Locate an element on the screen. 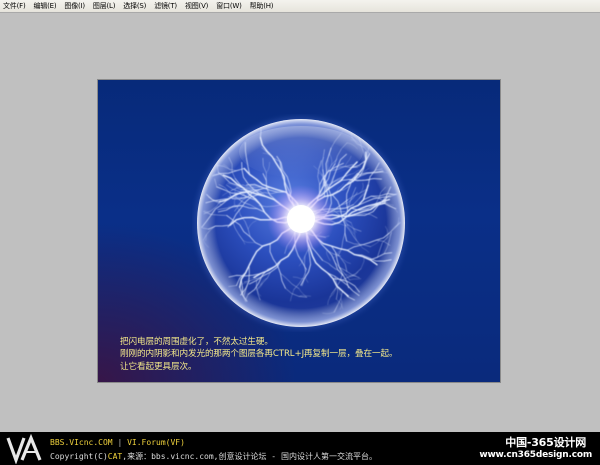  copyright-rest: ,来源：bbs.vicnc.com,创意设计论坛 - 国内设计人第一交流平台。 is located at coordinates (249, 456).